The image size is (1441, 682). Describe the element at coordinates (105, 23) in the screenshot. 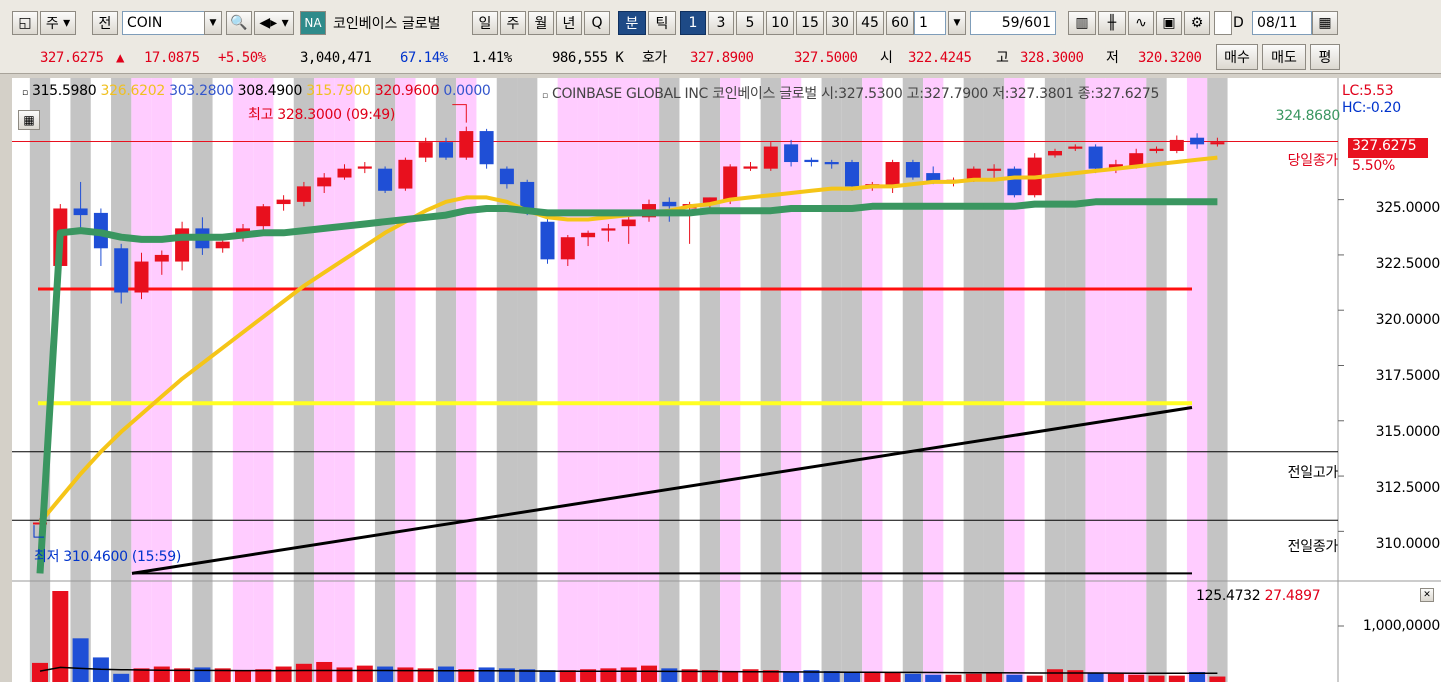

I see `prev-button: 전` at that location.